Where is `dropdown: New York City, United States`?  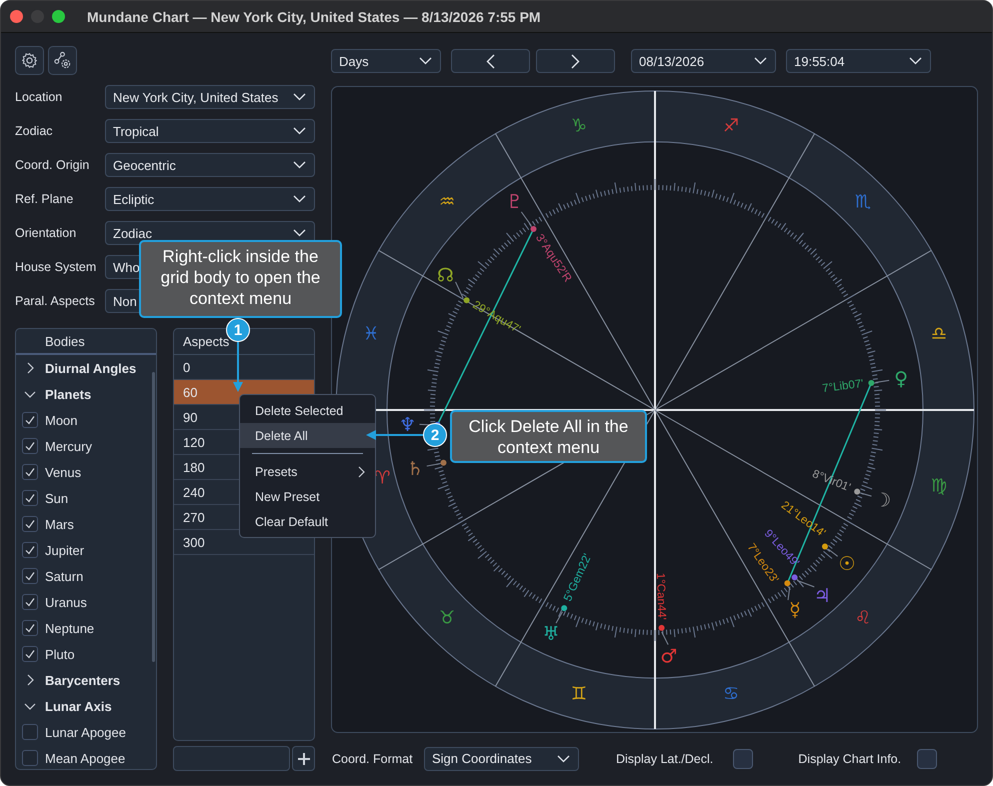
dropdown: New York City, United States is located at coordinates (210, 97).